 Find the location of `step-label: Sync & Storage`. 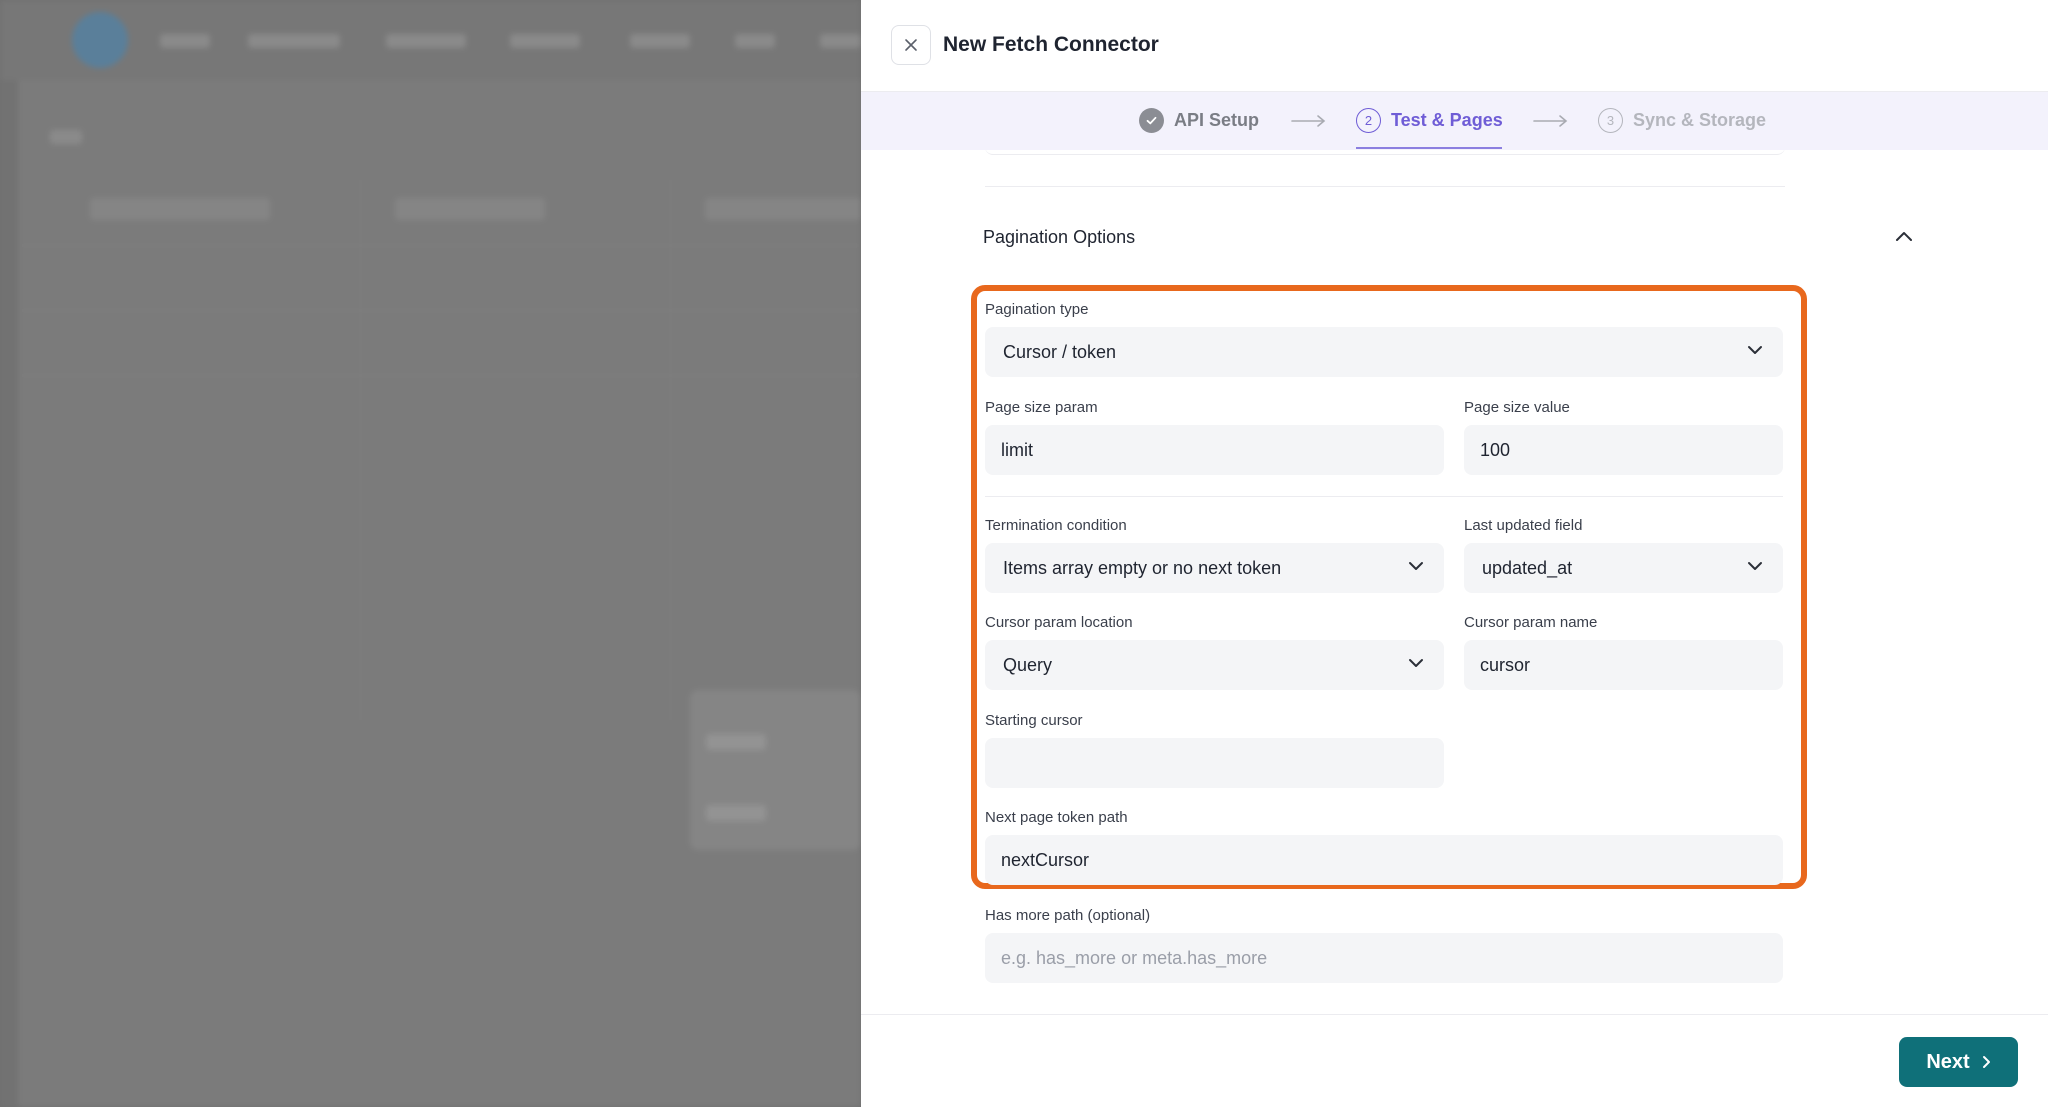

step-label: Sync & Storage is located at coordinates (1700, 120).